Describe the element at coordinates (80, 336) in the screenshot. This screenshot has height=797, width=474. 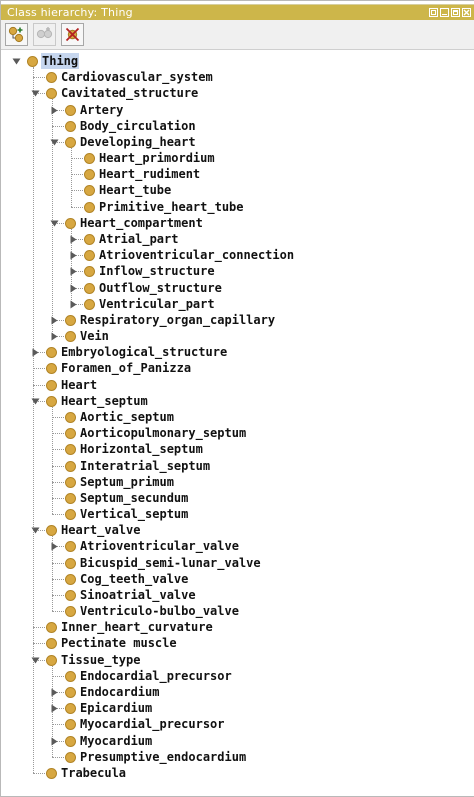
I see `tree-node: Vein` at that location.